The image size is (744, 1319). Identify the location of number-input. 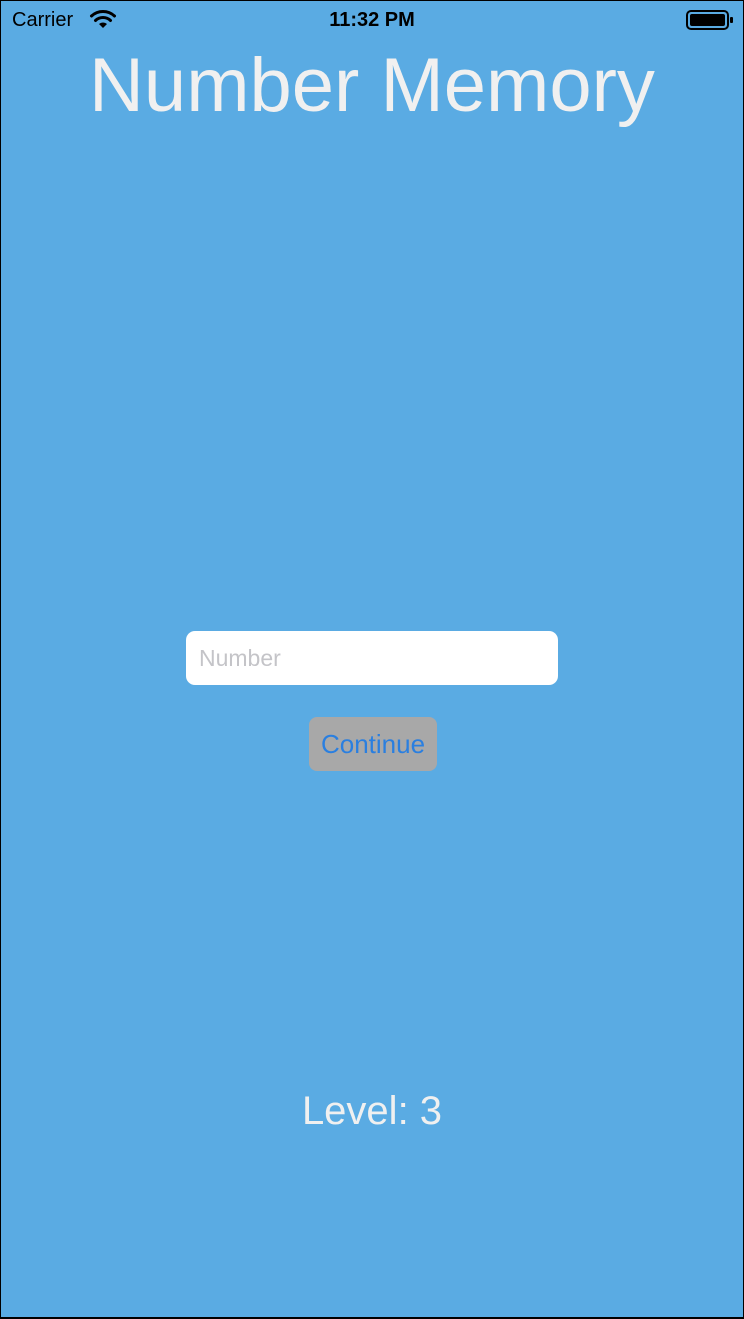
(372, 658).